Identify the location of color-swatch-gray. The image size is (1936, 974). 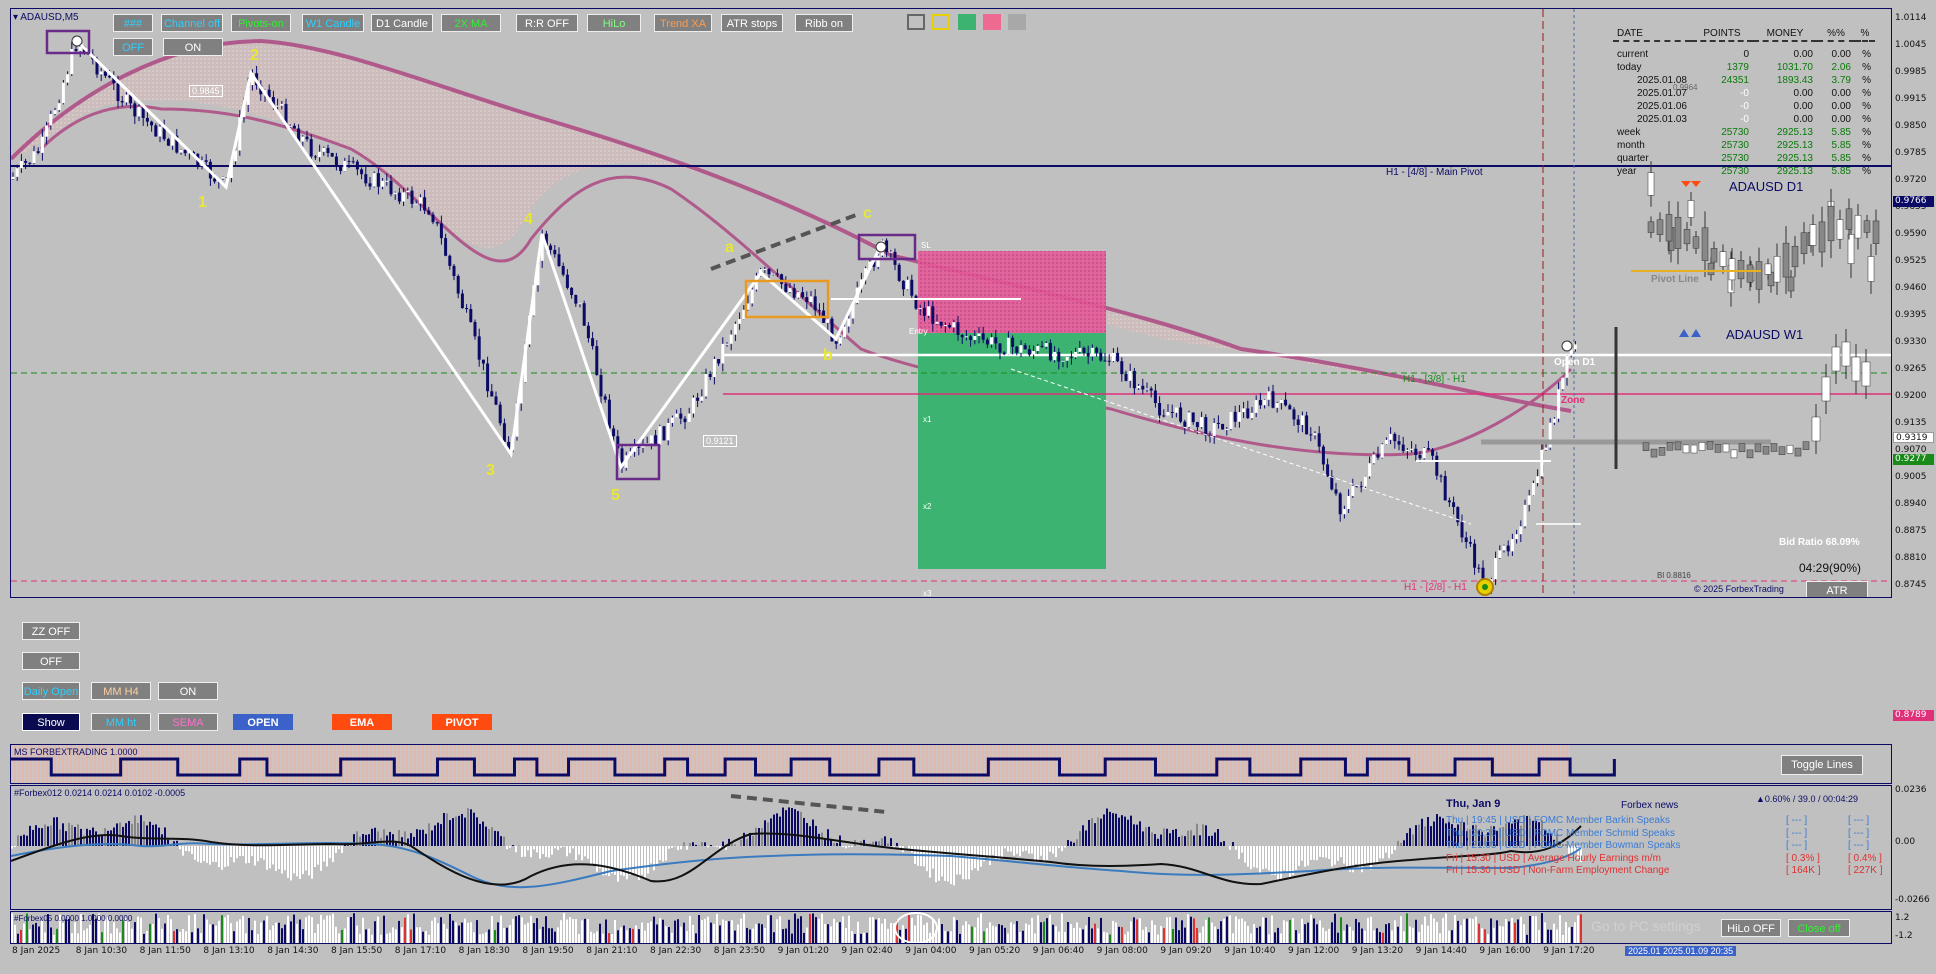
(1017, 22).